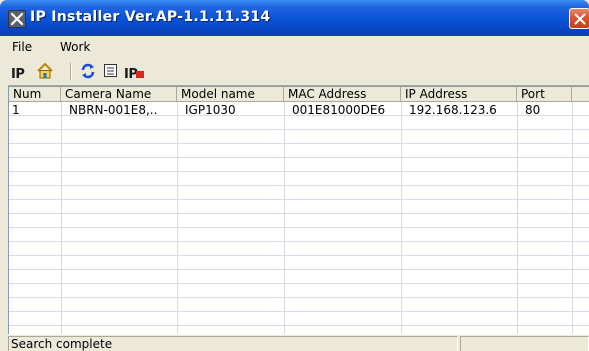  I want to click on status-bar: Search complete, so click(298, 342).